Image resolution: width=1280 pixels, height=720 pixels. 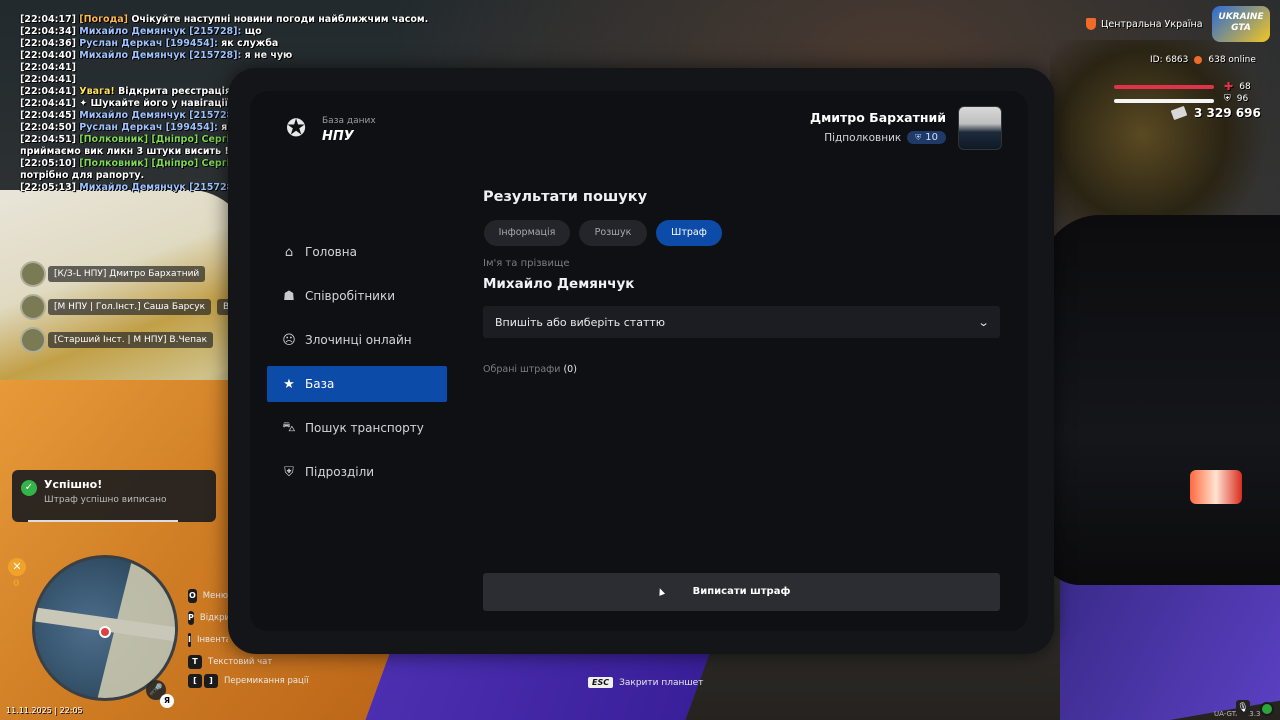 What do you see at coordinates (1169, 60) in the screenshot?
I see `player-id: ID: 6863` at bounding box center [1169, 60].